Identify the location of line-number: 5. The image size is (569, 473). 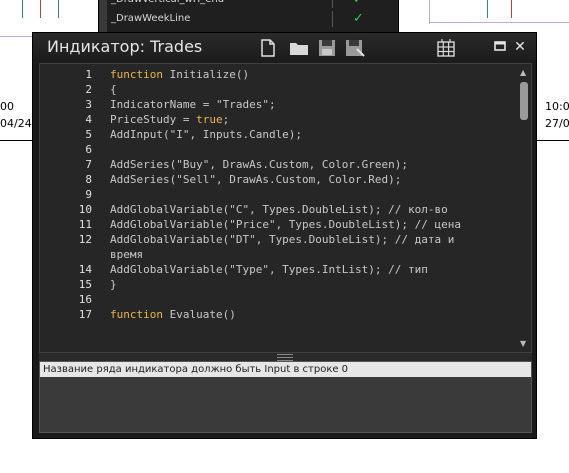
(88, 134).